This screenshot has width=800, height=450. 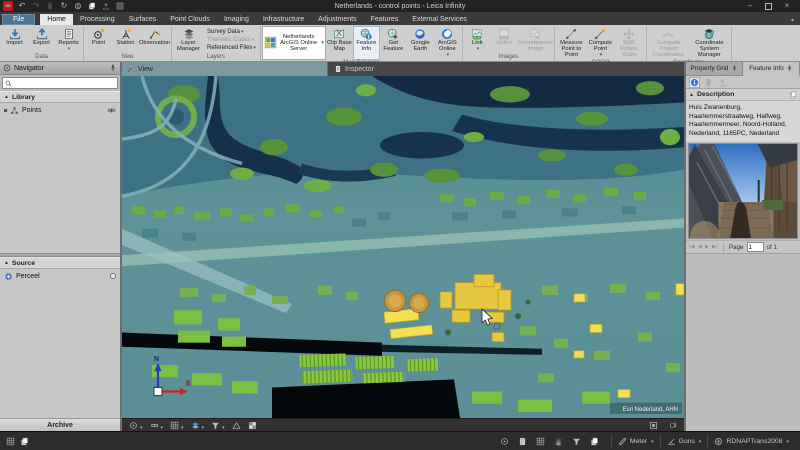 What do you see at coordinates (522, 441) in the screenshot?
I see `report-icon` at bounding box center [522, 441].